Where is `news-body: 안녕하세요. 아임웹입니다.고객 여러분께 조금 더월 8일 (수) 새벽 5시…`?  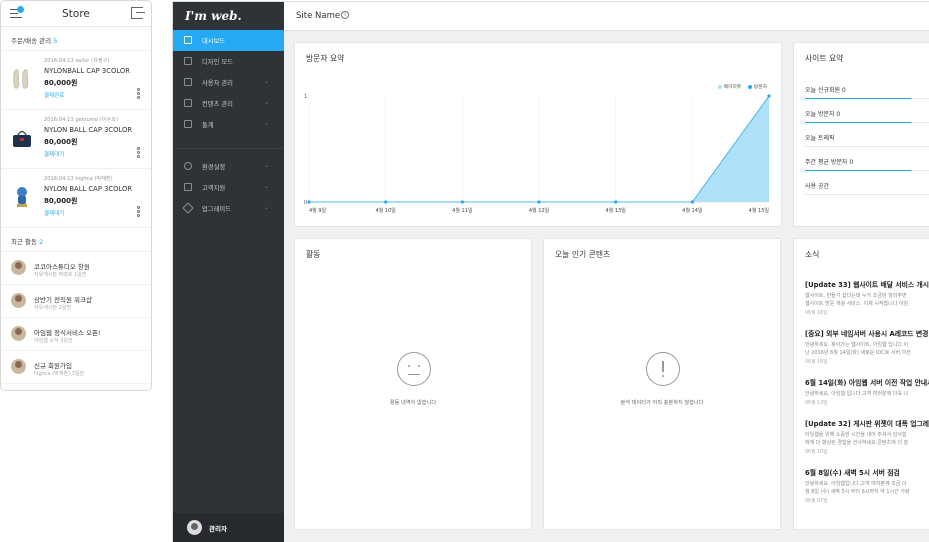
news-body: 안녕하세요. 아임웹입니다.고객 여러분께 조금 더월 8일 (수) 새벽 5시… is located at coordinates (857, 488).